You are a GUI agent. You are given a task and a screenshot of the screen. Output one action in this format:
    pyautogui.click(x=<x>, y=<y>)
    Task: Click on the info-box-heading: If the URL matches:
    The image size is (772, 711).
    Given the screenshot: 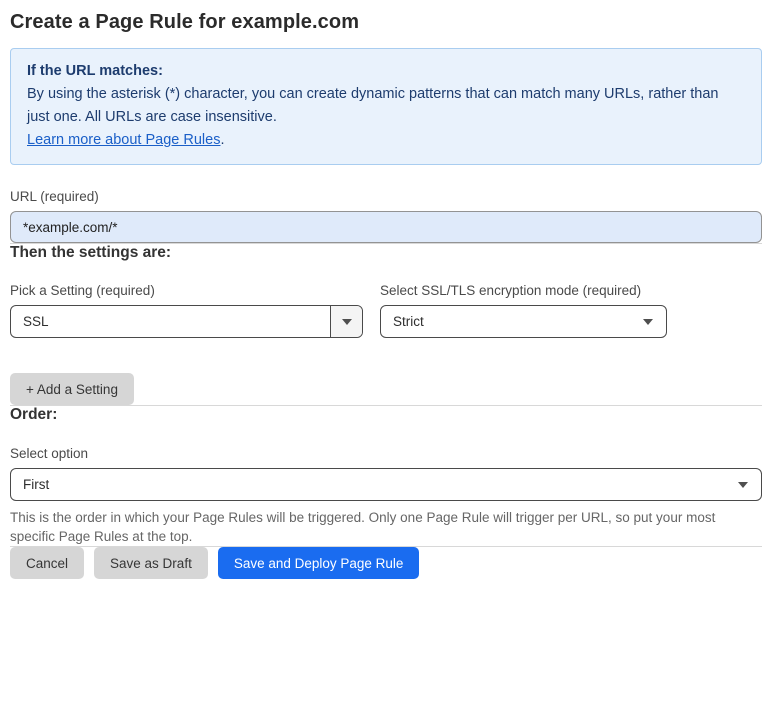 What is the action you would take?
    pyautogui.click(x=95, y=71)
    